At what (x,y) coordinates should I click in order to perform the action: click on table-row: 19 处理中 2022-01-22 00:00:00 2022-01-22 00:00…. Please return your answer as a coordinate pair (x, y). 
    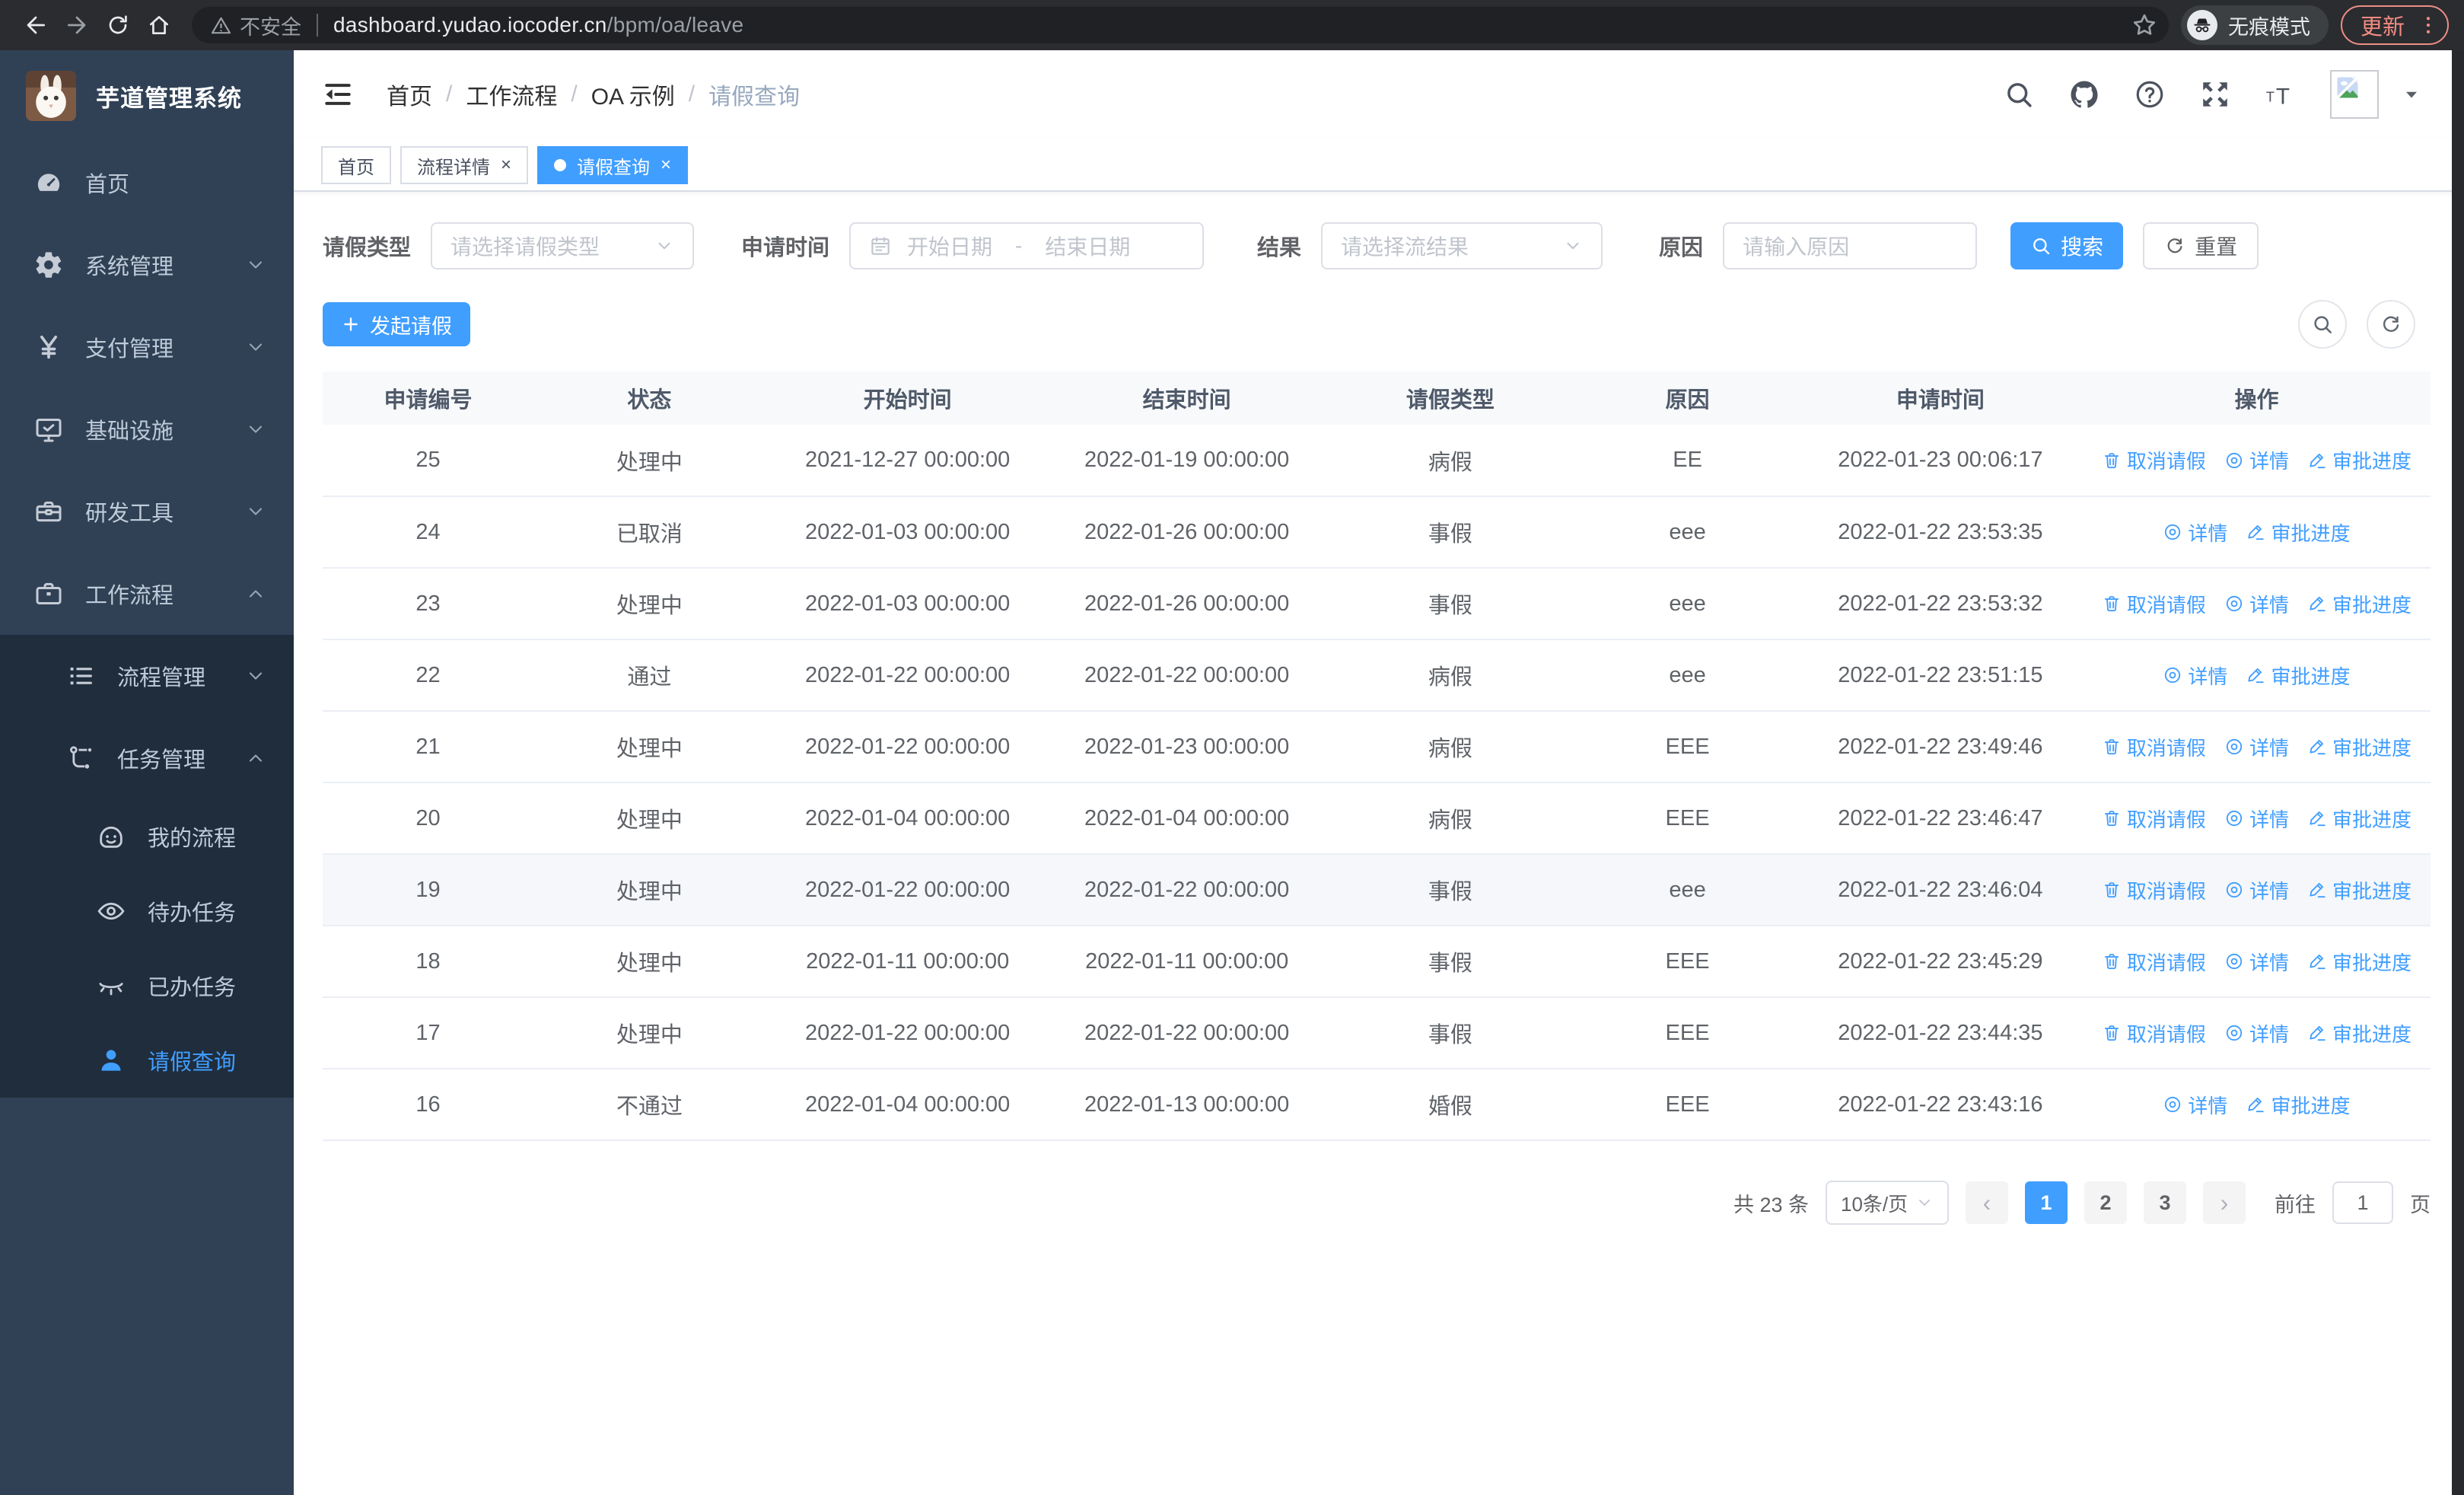
    Looking at the image, I should click on (1377, 890).